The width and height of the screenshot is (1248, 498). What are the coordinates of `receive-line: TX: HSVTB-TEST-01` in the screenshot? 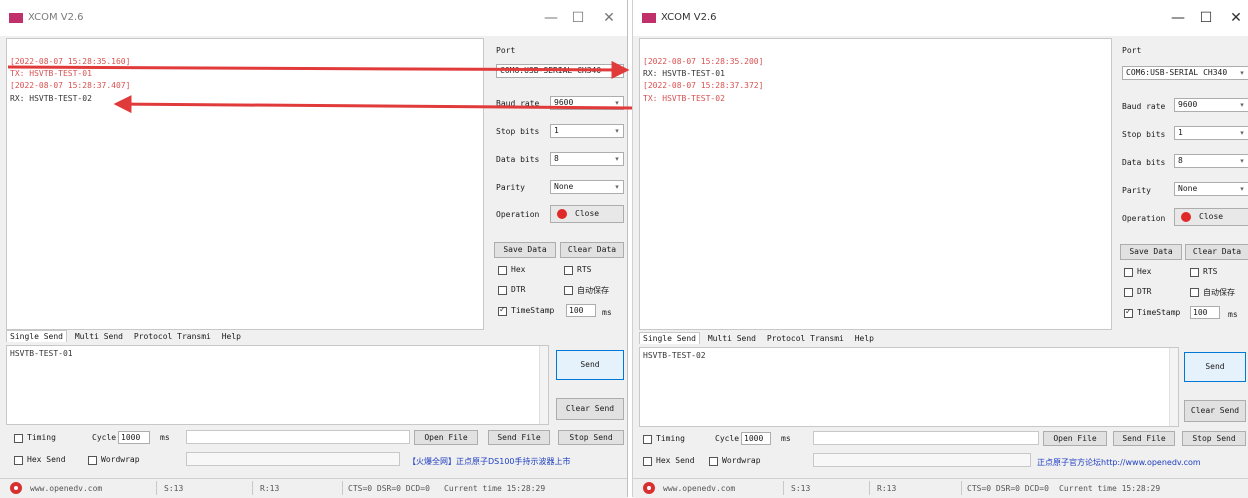 It's located at (51, 73).